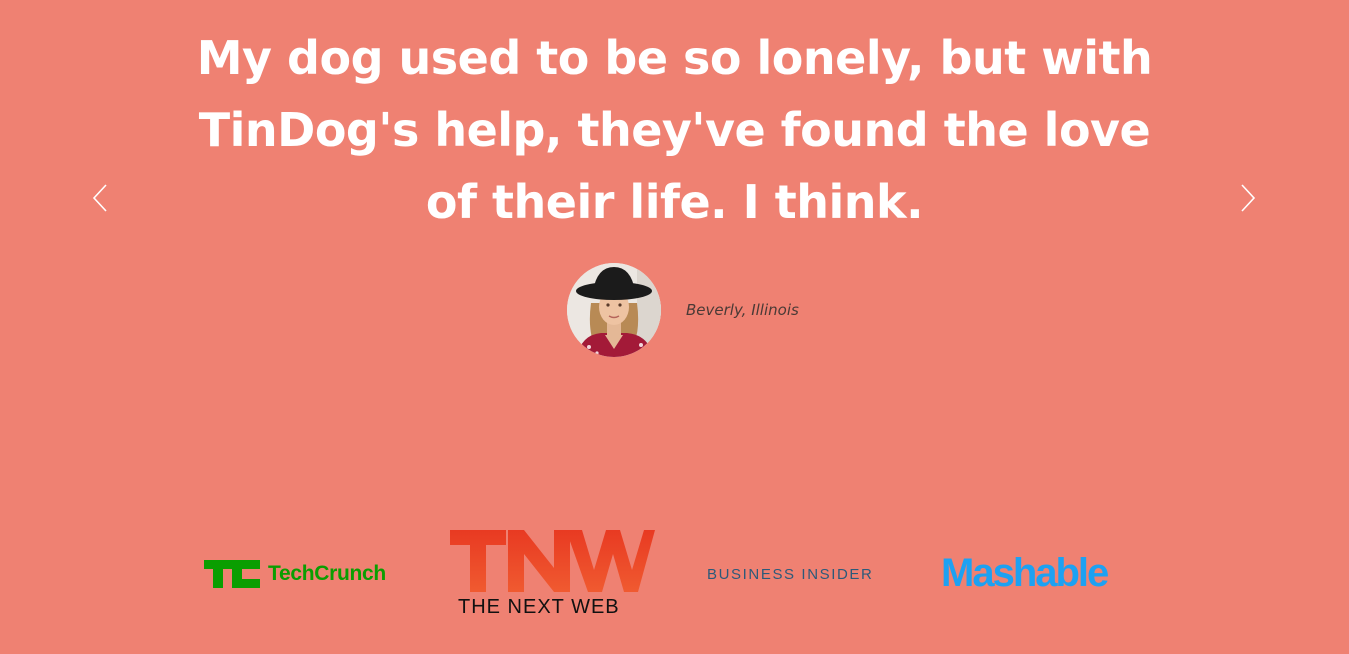  I want to click on tnw-mark-icon, so click(552, 561).